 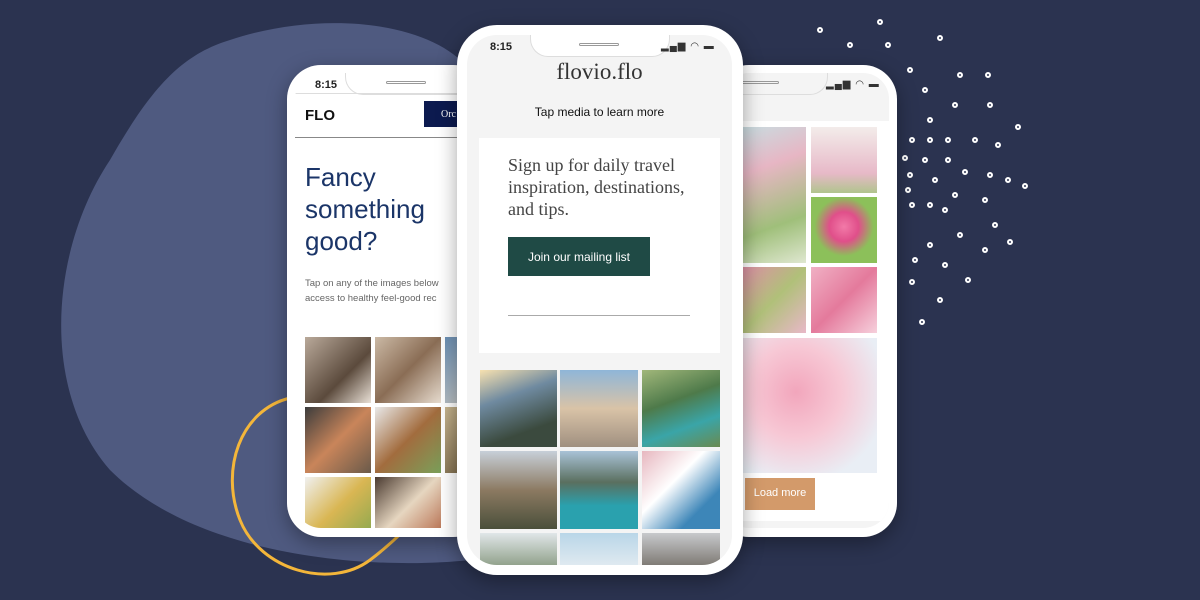 What do you see at coordinates (780, 494) in the screenshot?
I see `load-more-button: Load more` at bounding box center [780, 494].